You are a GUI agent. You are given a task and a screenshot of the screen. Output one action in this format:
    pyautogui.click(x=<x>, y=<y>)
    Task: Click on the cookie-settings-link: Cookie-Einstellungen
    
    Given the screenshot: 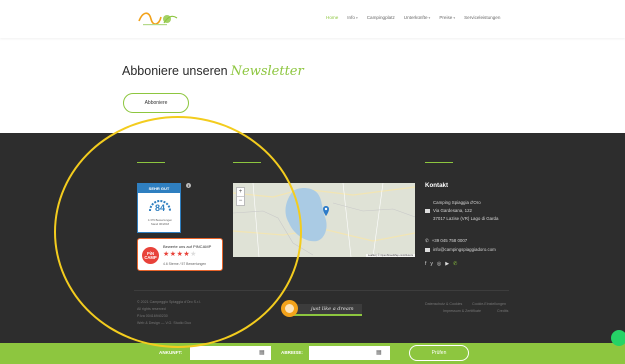 What is the action you would take?
    pyautogui.click(x=489, y=304)
    